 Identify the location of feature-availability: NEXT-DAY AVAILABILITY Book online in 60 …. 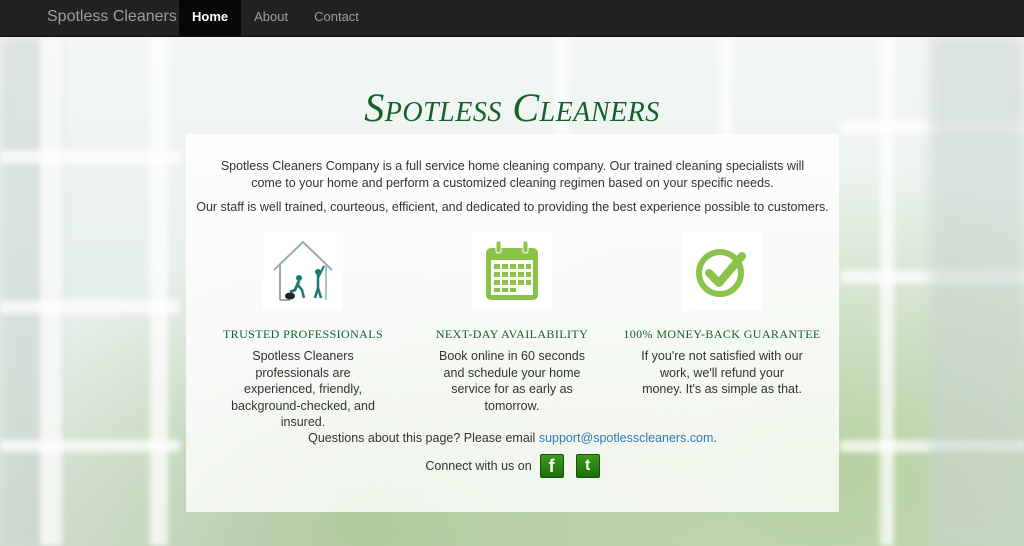
(512, 322).